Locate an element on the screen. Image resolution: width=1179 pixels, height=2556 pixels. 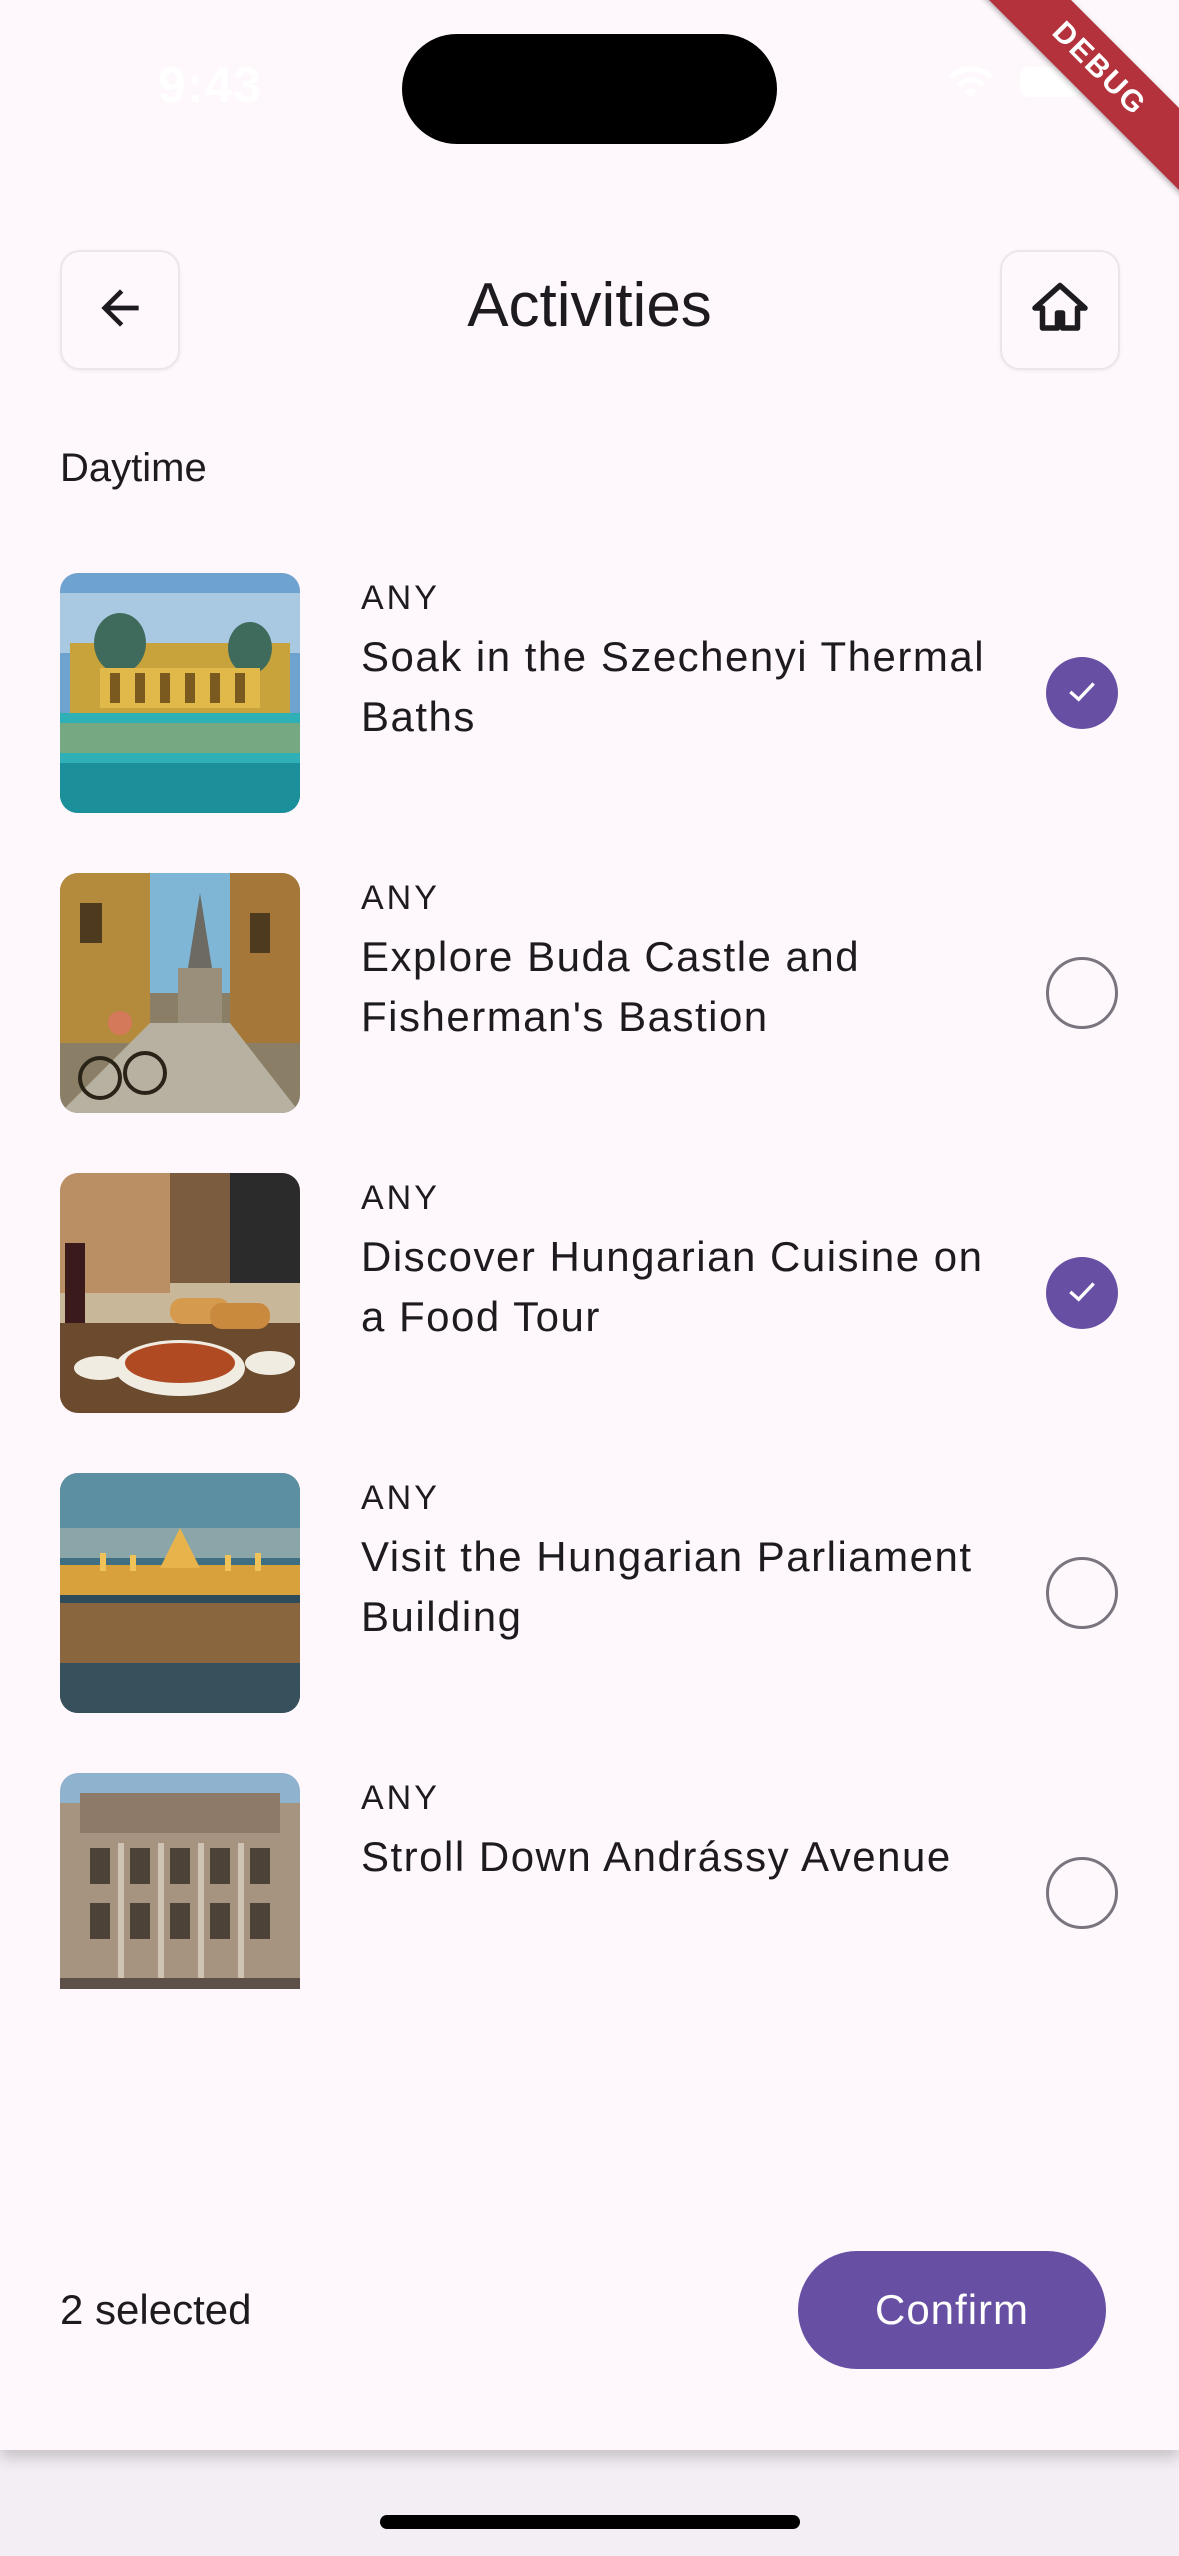
activity-title: Visit the Hungarian Parliament Building is located at coordinates (667, 1586).